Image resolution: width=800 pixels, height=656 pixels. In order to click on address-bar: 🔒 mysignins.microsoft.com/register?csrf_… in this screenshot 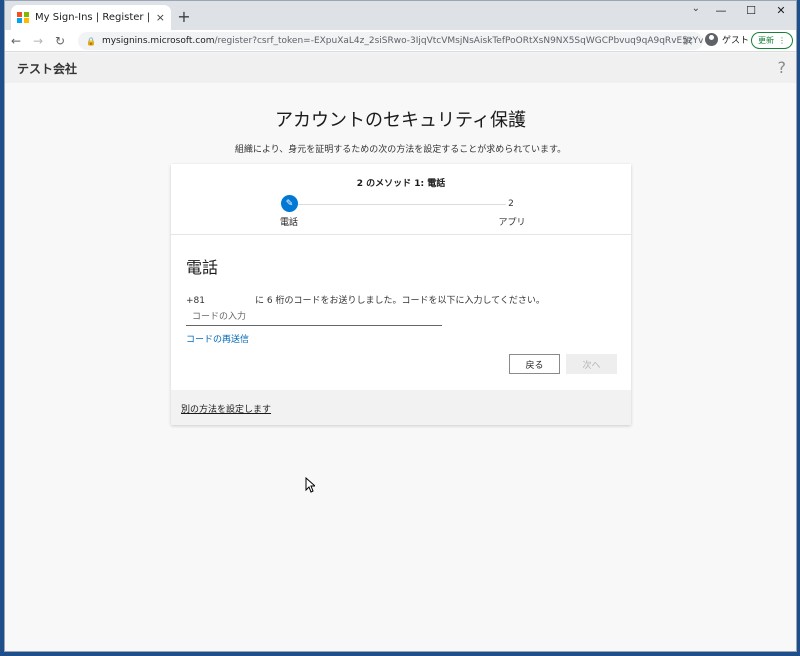, I will do `click(390, 41)`.